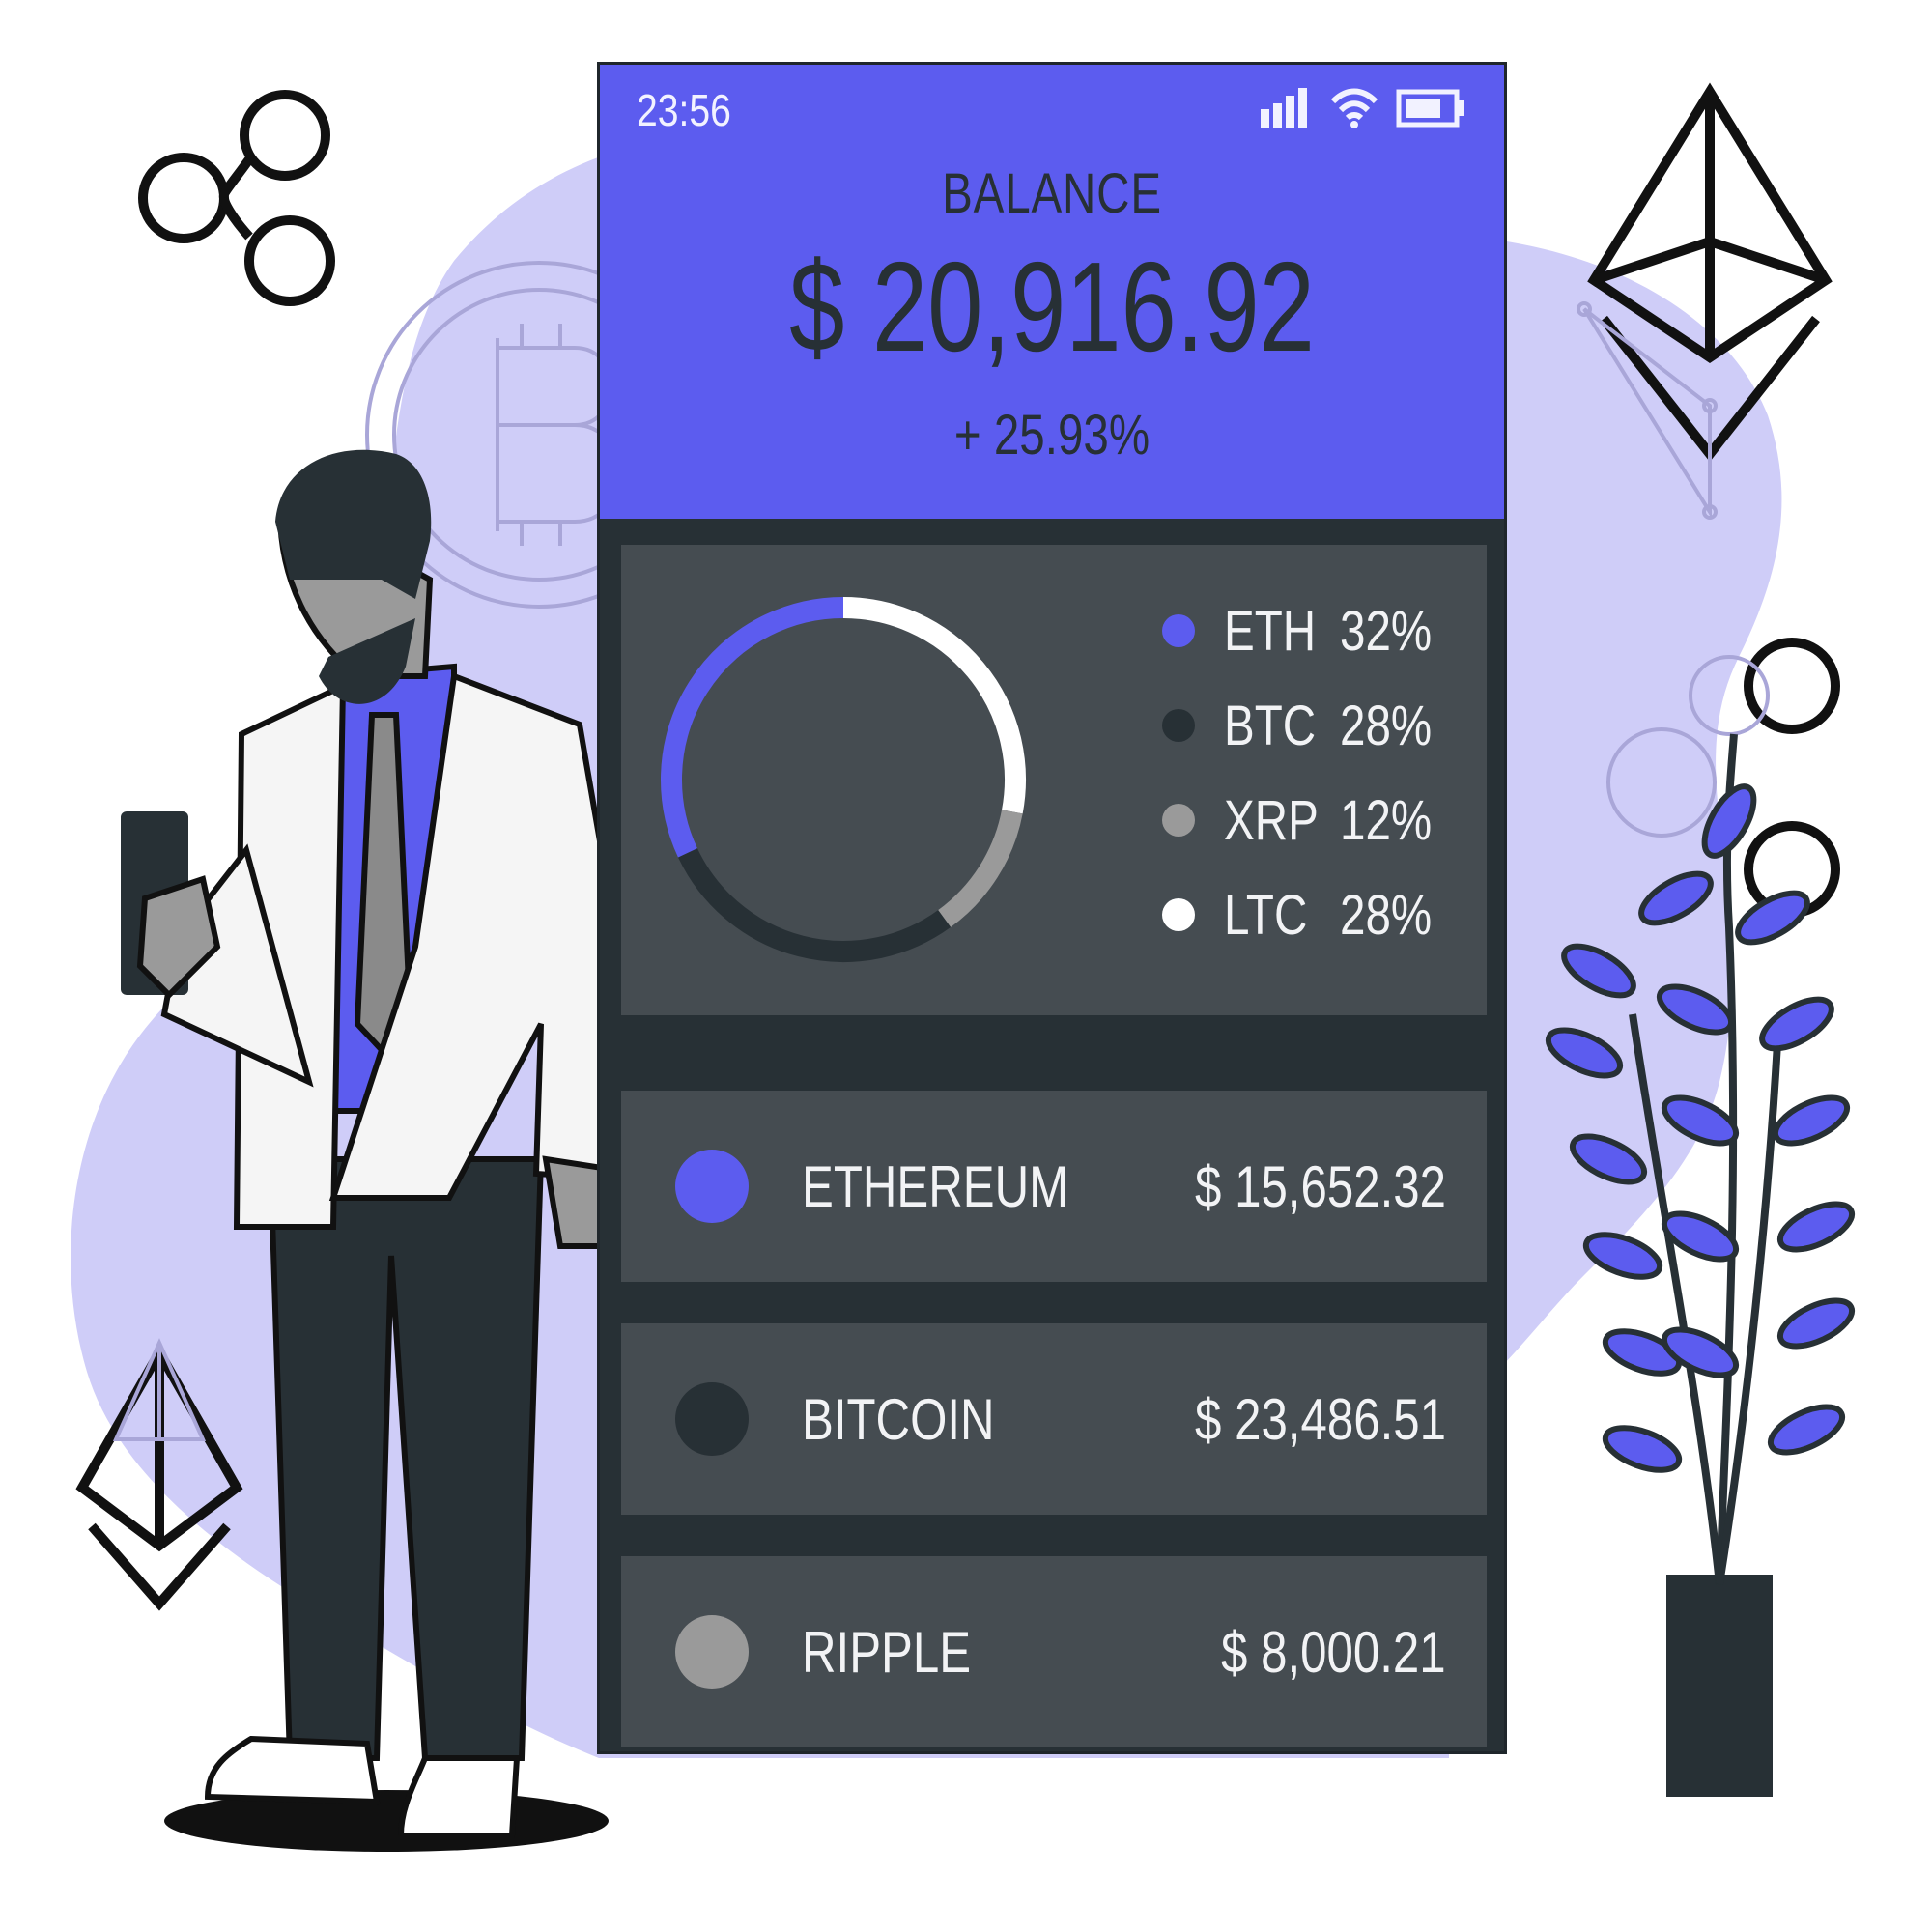 This screenshot has height=1932, width=1932. What do you see at coordinates (898, 1419) in the screenshot?
I see `asset-name: BITCOIN` at bounding box center [898, 1419].